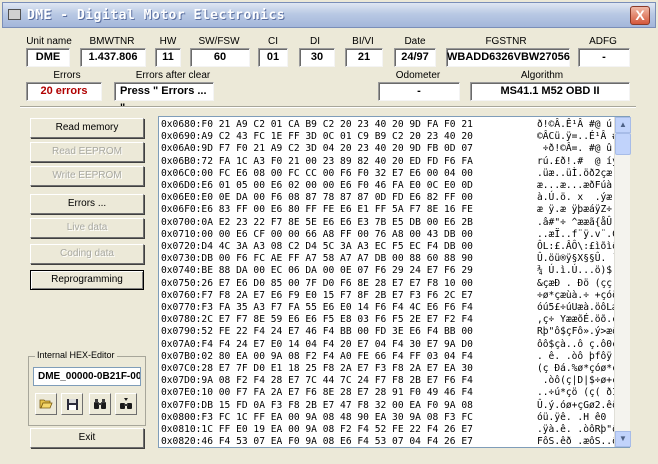 This screenshot has width=658, height=464. Describe the element at coordinates (48, 57) in the screenshot. I see `unit-name-value: DME` at that location.